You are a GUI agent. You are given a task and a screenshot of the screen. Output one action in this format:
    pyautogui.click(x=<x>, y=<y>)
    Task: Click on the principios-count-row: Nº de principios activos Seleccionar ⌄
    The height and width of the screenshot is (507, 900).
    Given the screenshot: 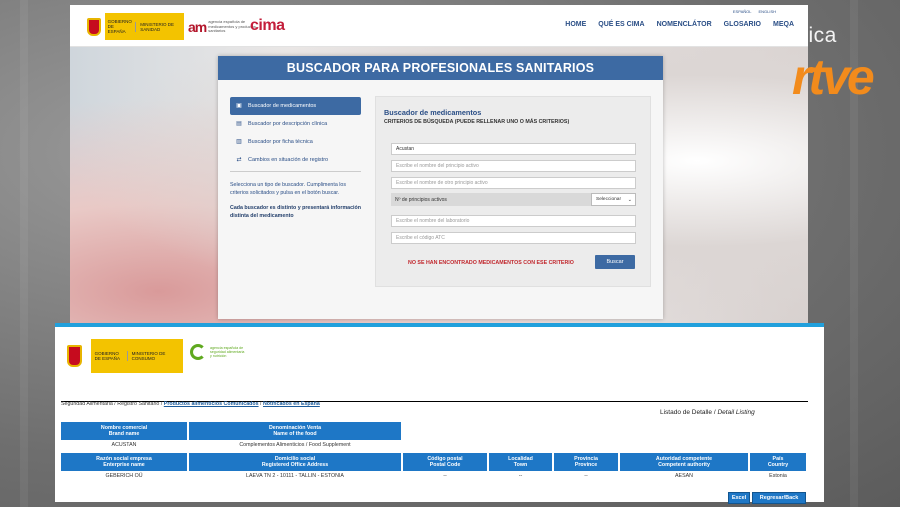 What is the action you would take?
    pyautogui.click(x=513, y=199)
    